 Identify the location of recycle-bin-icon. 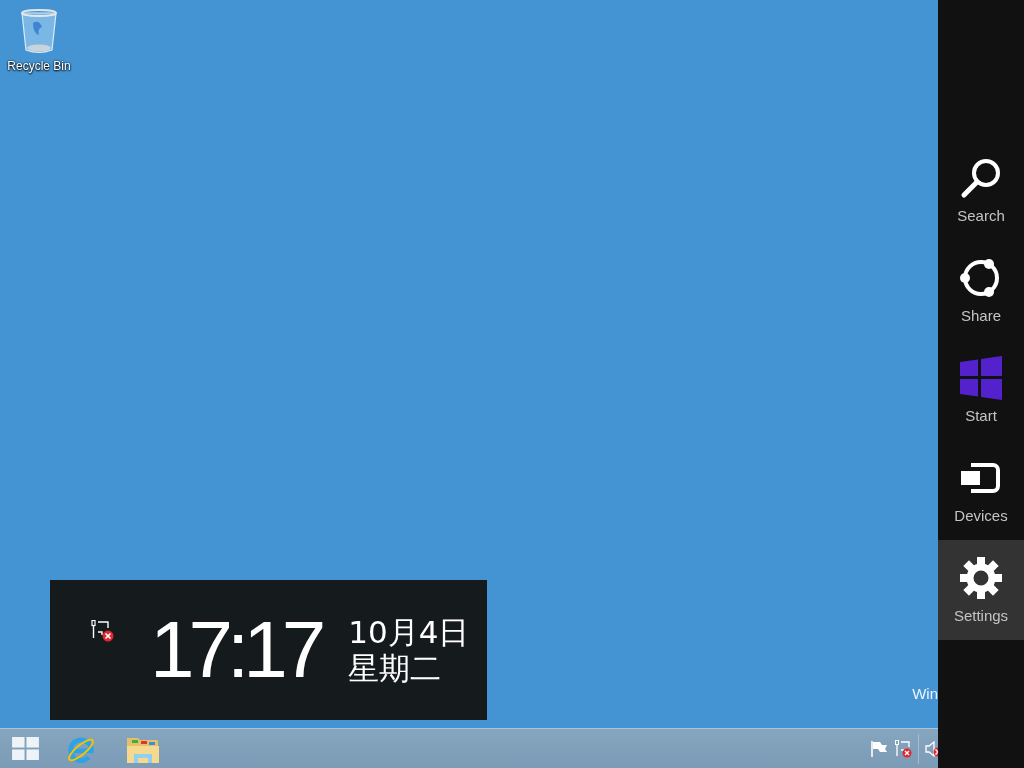
(39, 31).